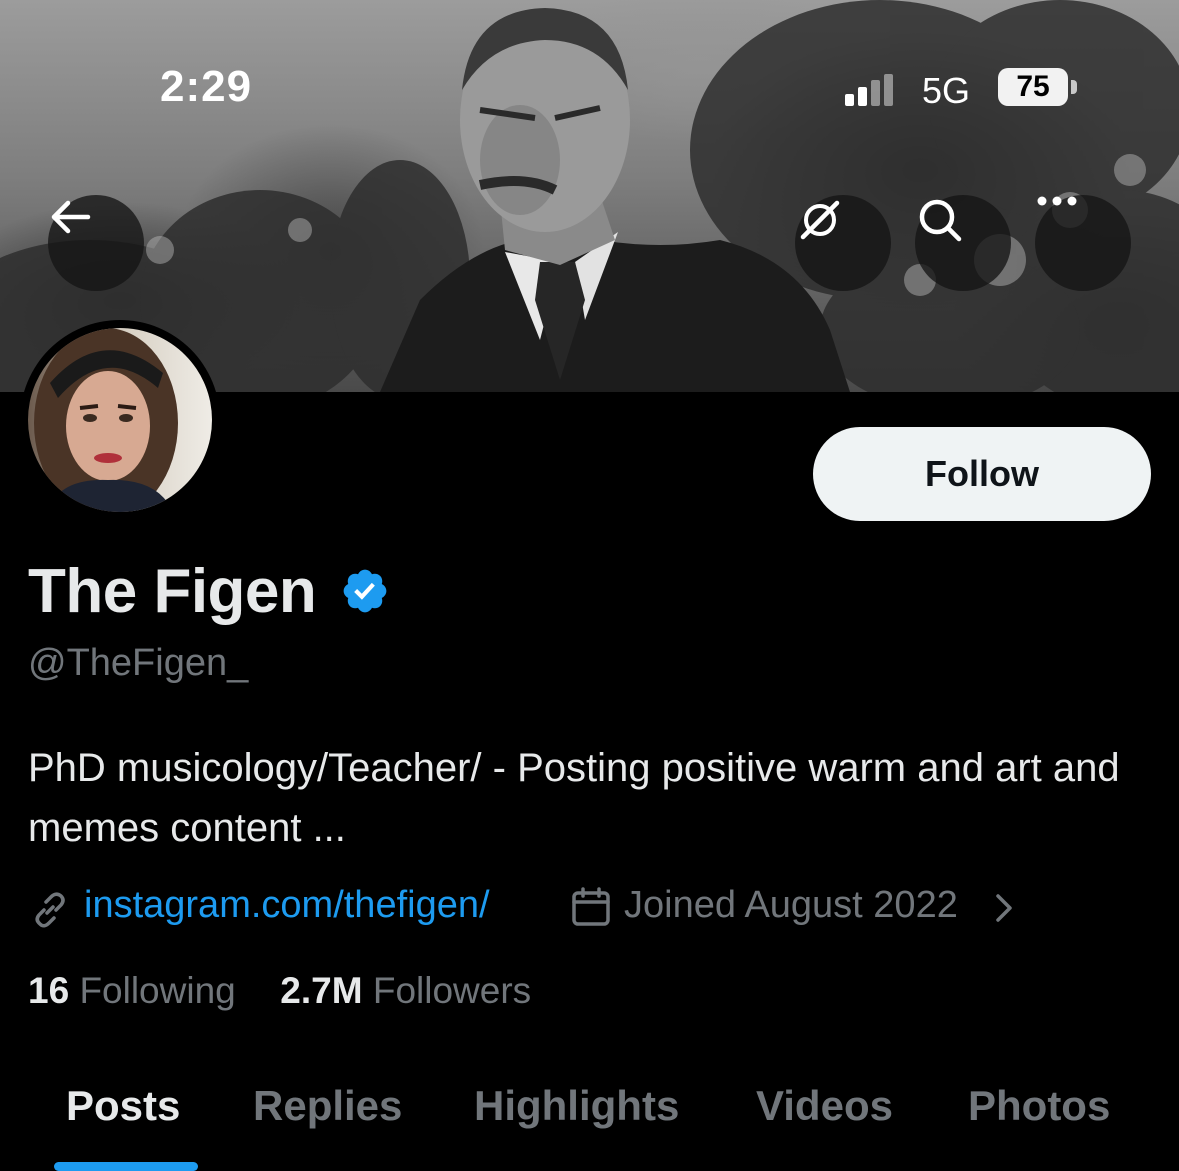  Describe the element at coordinates (791, 905) in the screenshot. I see `joined-date: Joined August 2022` at that location.